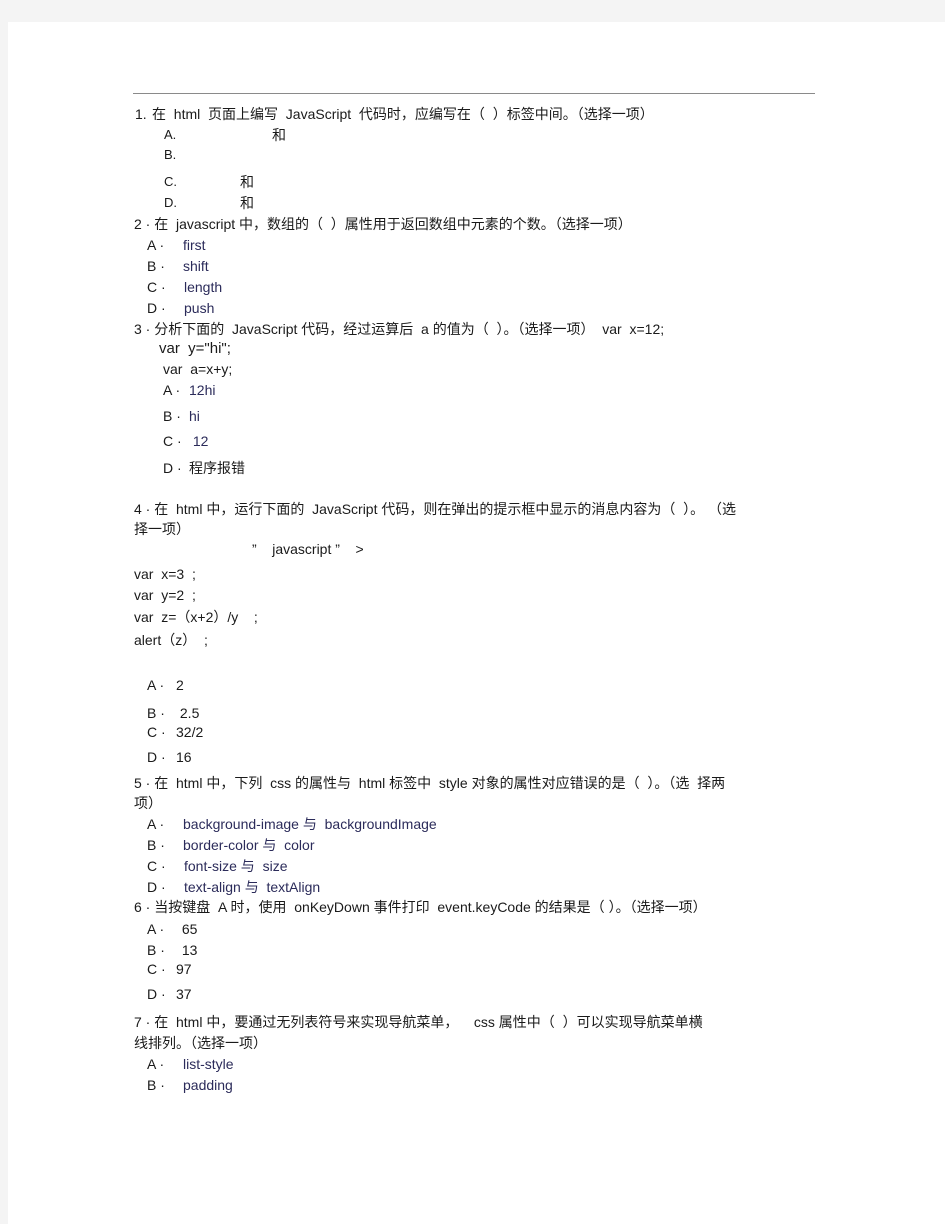 Image resolution: width=945 pixels, height=1224 pixels. What do you see at coordinates (156, 969) in the screenshot?
I see `q6-option-c-label: C ·` at bounding box center [156, 969].